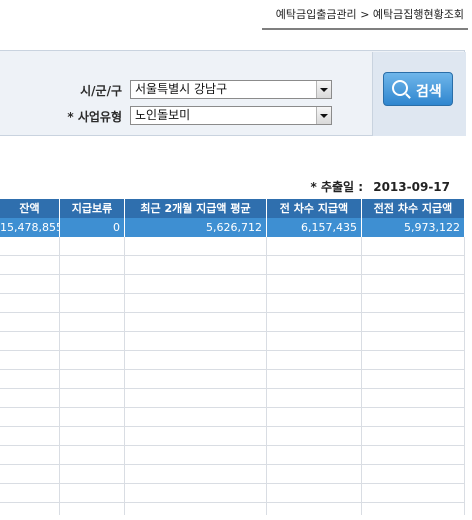 This screenshot has width=472, height=520. I want to click on column-header-two-rounds-ago: 전전 차수 지급액, so click(413, 208).